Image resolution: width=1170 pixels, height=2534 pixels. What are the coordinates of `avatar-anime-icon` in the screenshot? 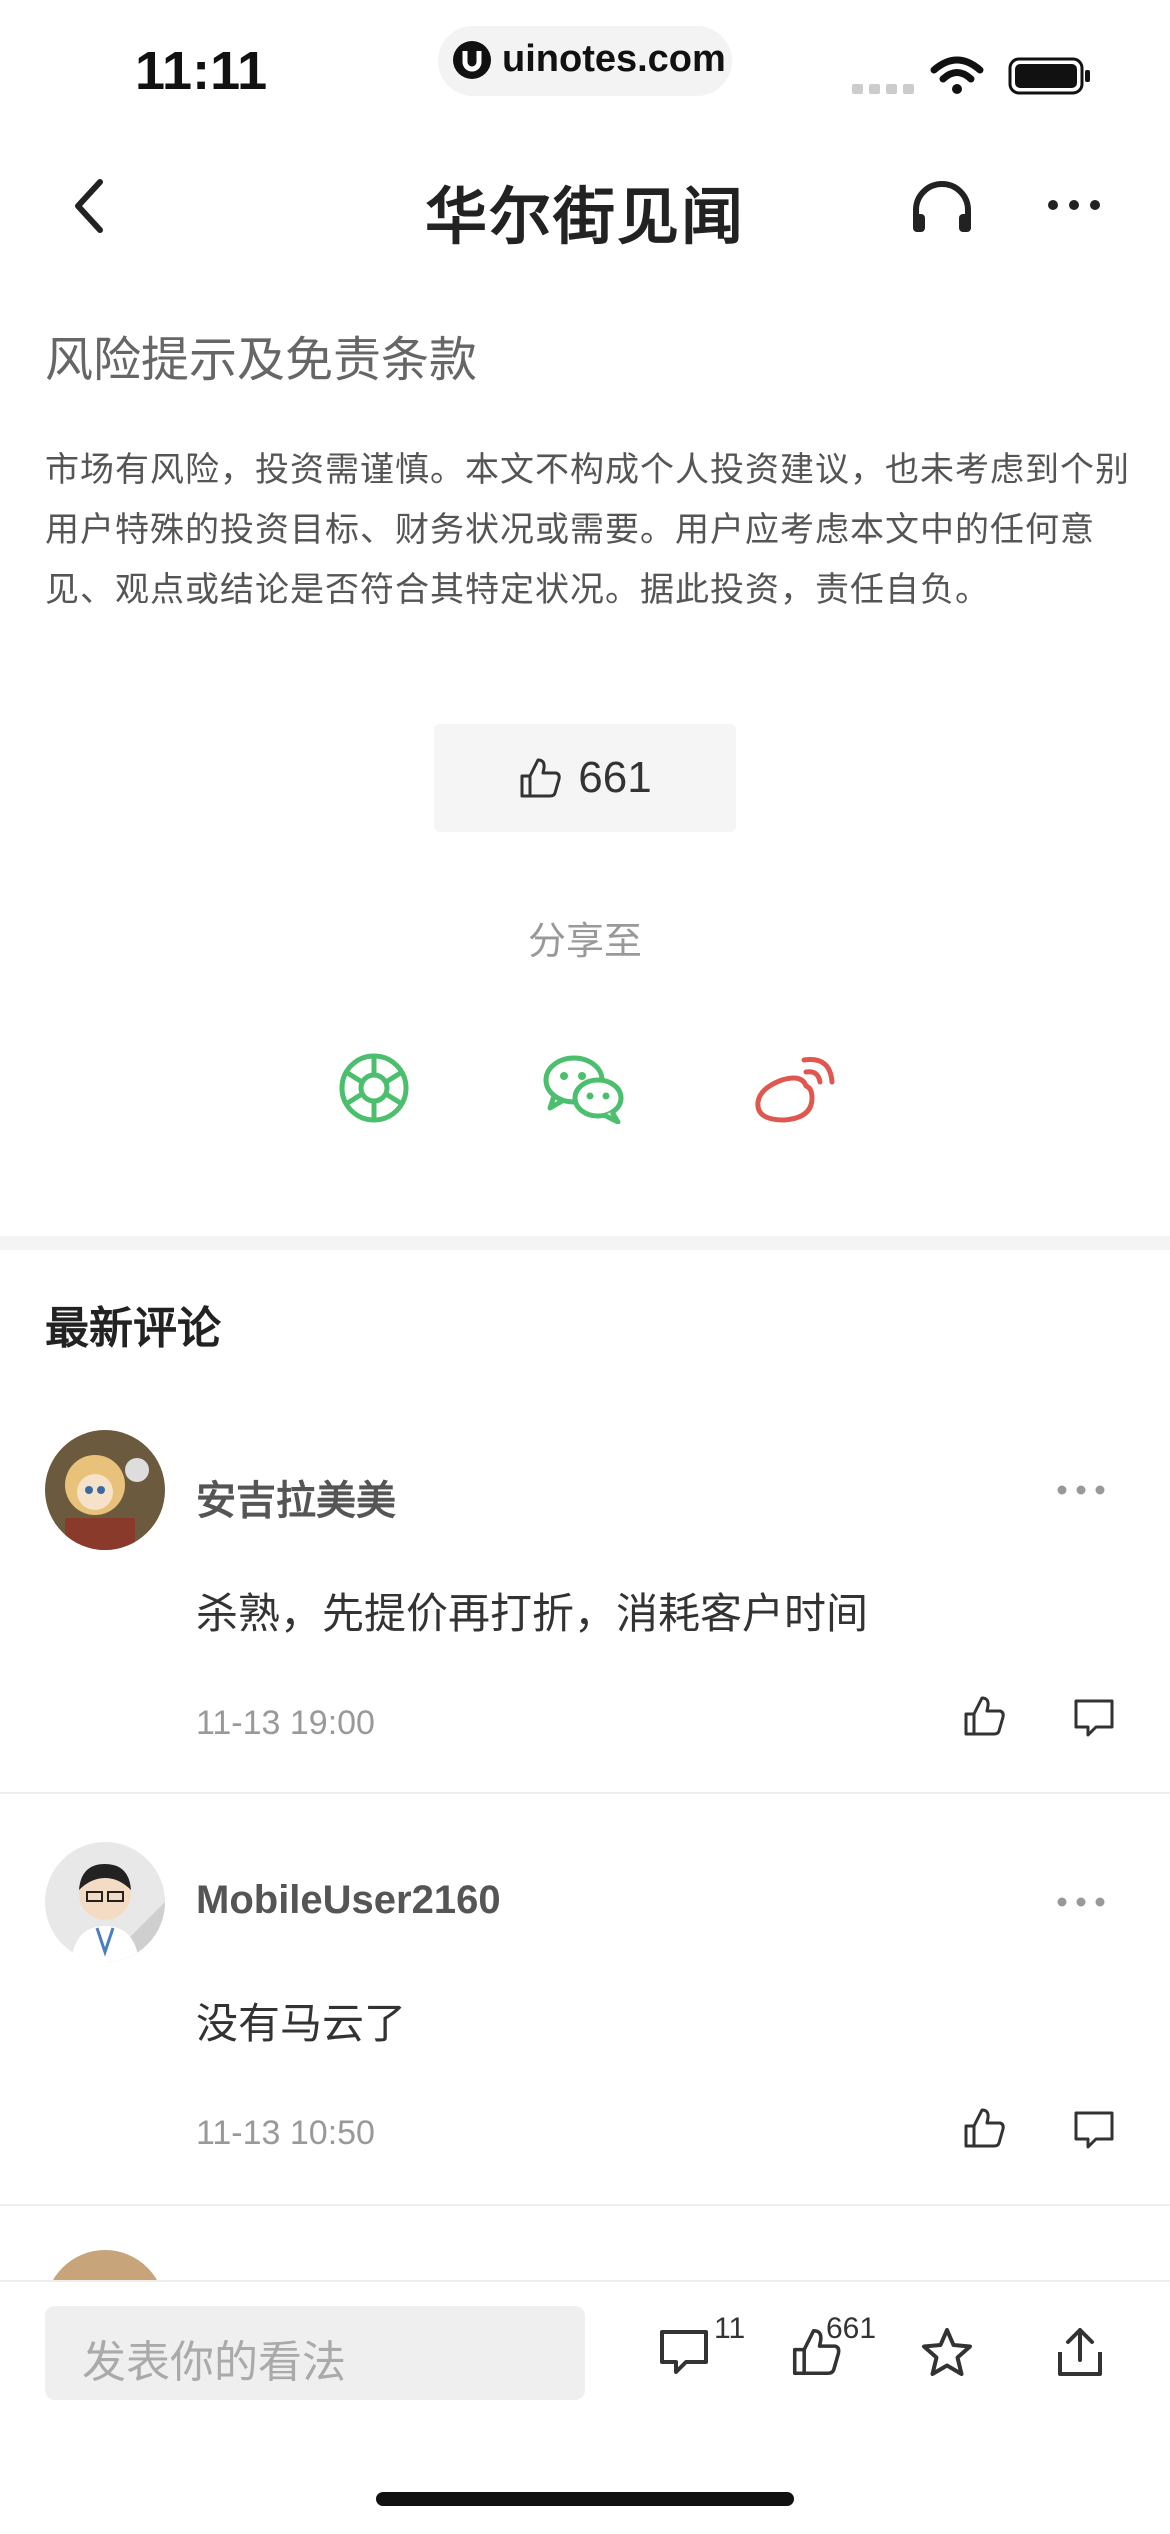 It's located at (105, 1490).